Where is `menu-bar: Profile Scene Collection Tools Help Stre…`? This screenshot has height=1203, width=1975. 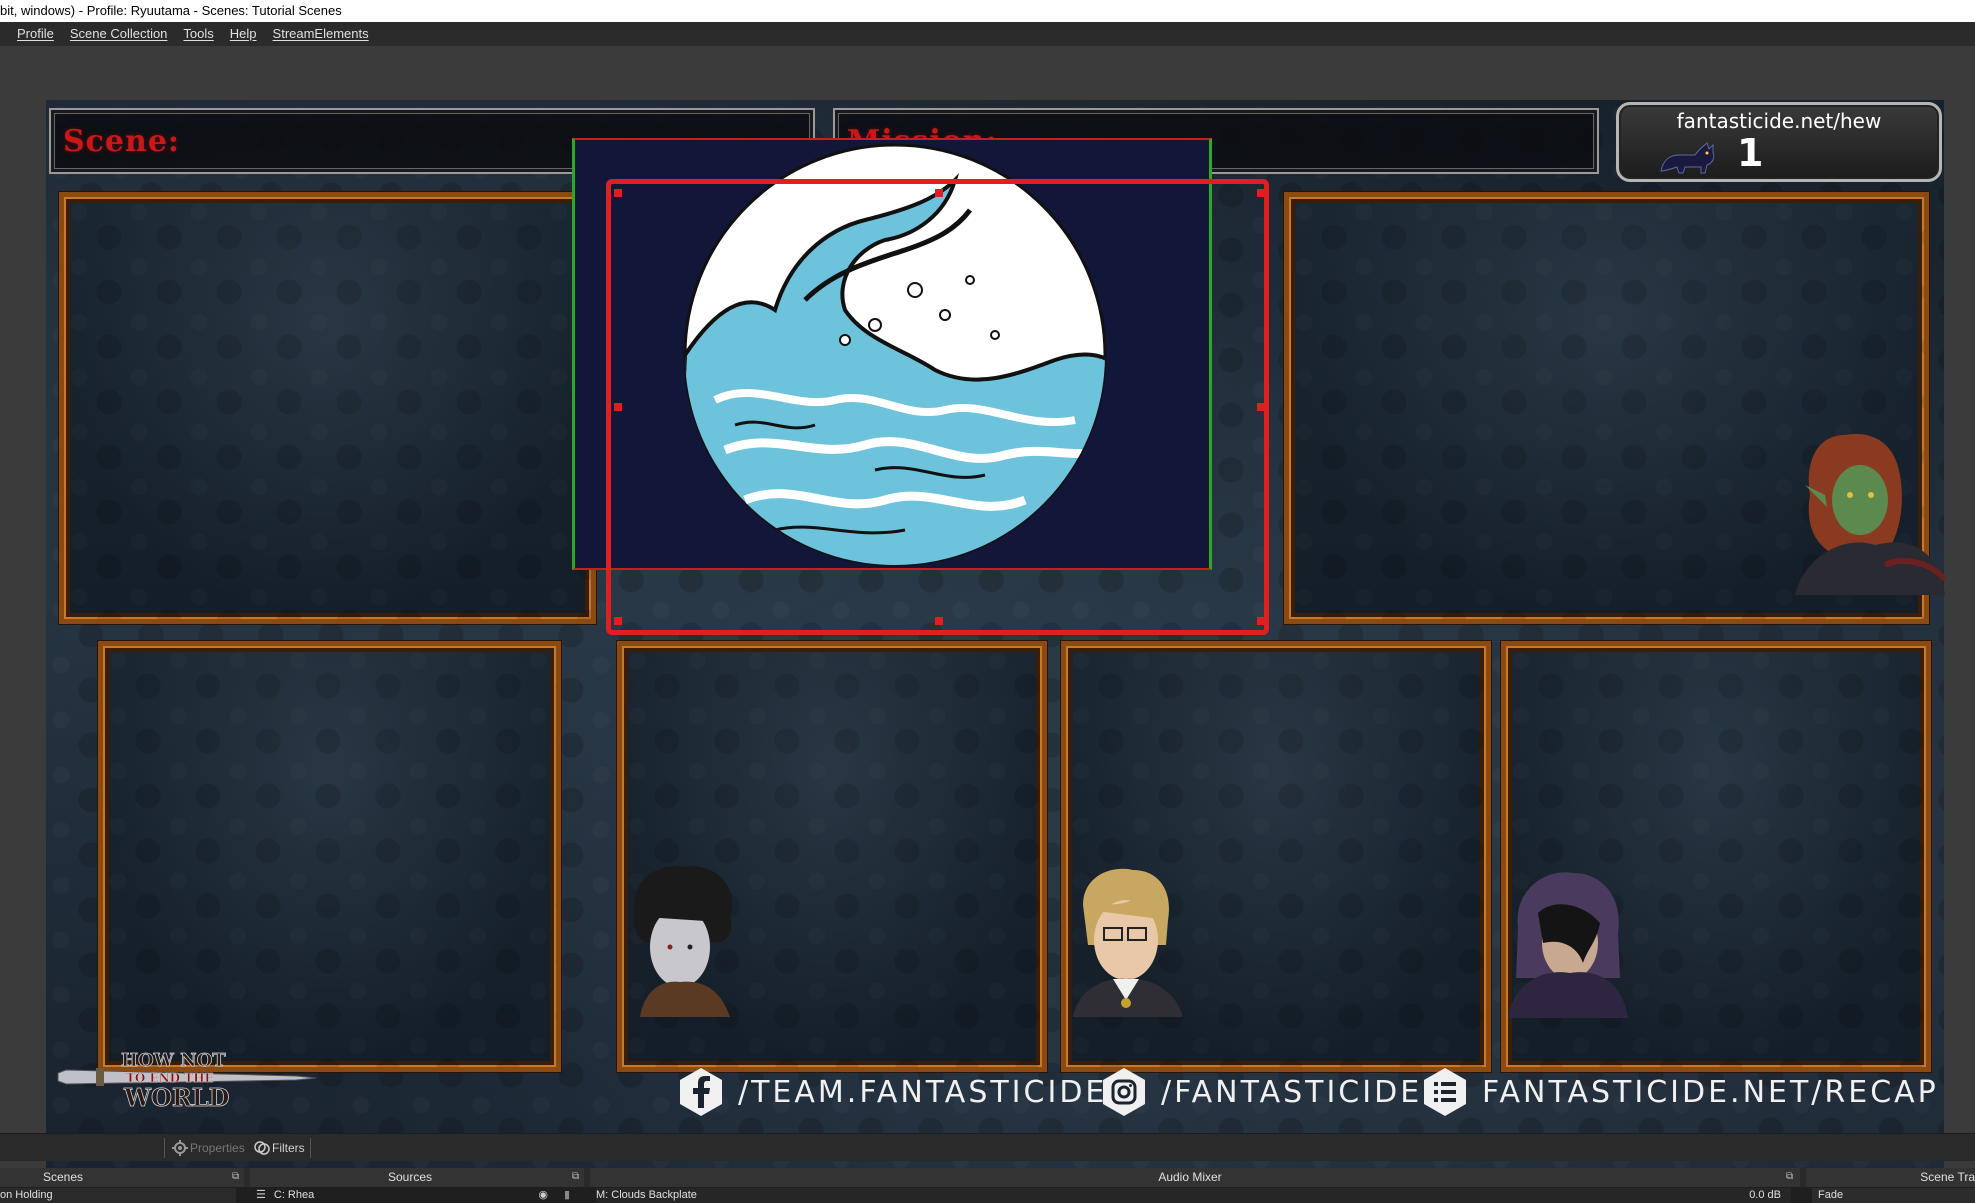 menu-bar: Profile Scene Collection Tools Help Stre… is located at coordinates (987, 34).